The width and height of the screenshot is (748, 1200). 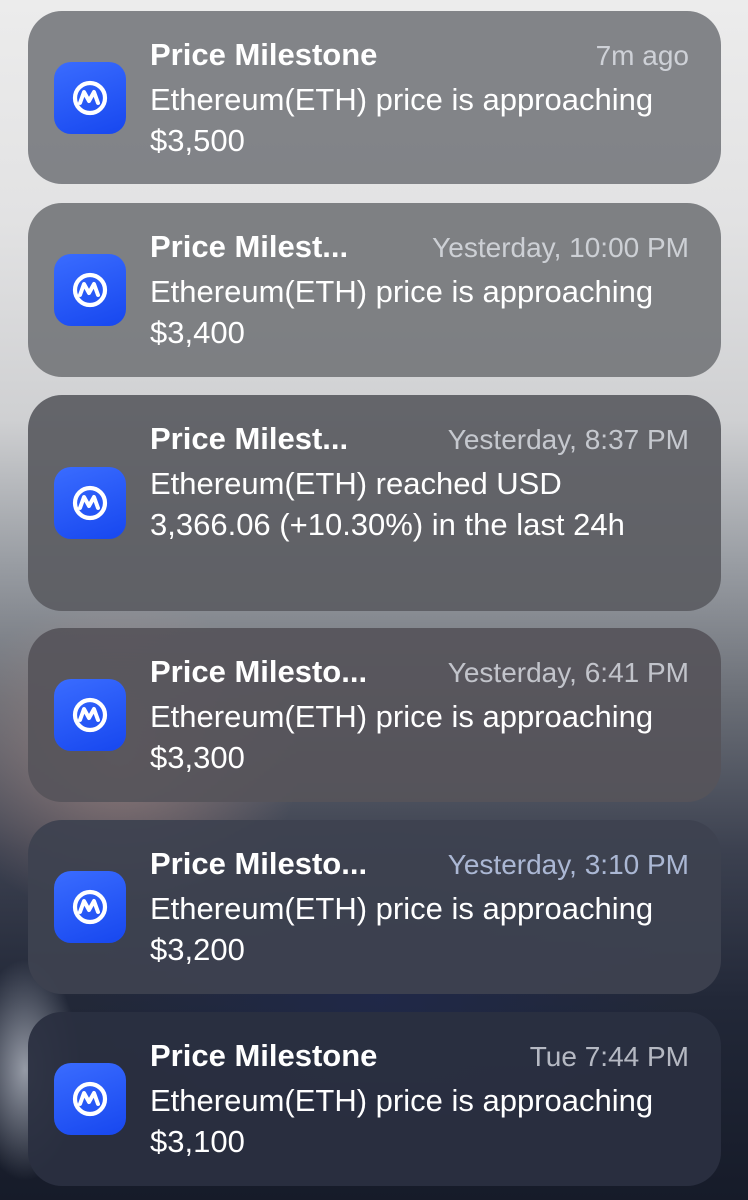 What do you see at coordinates (568, 864) in the screenshot?
I see `notification-time: Yesterday, 3:10 PM` at bounding box center [568, 864].